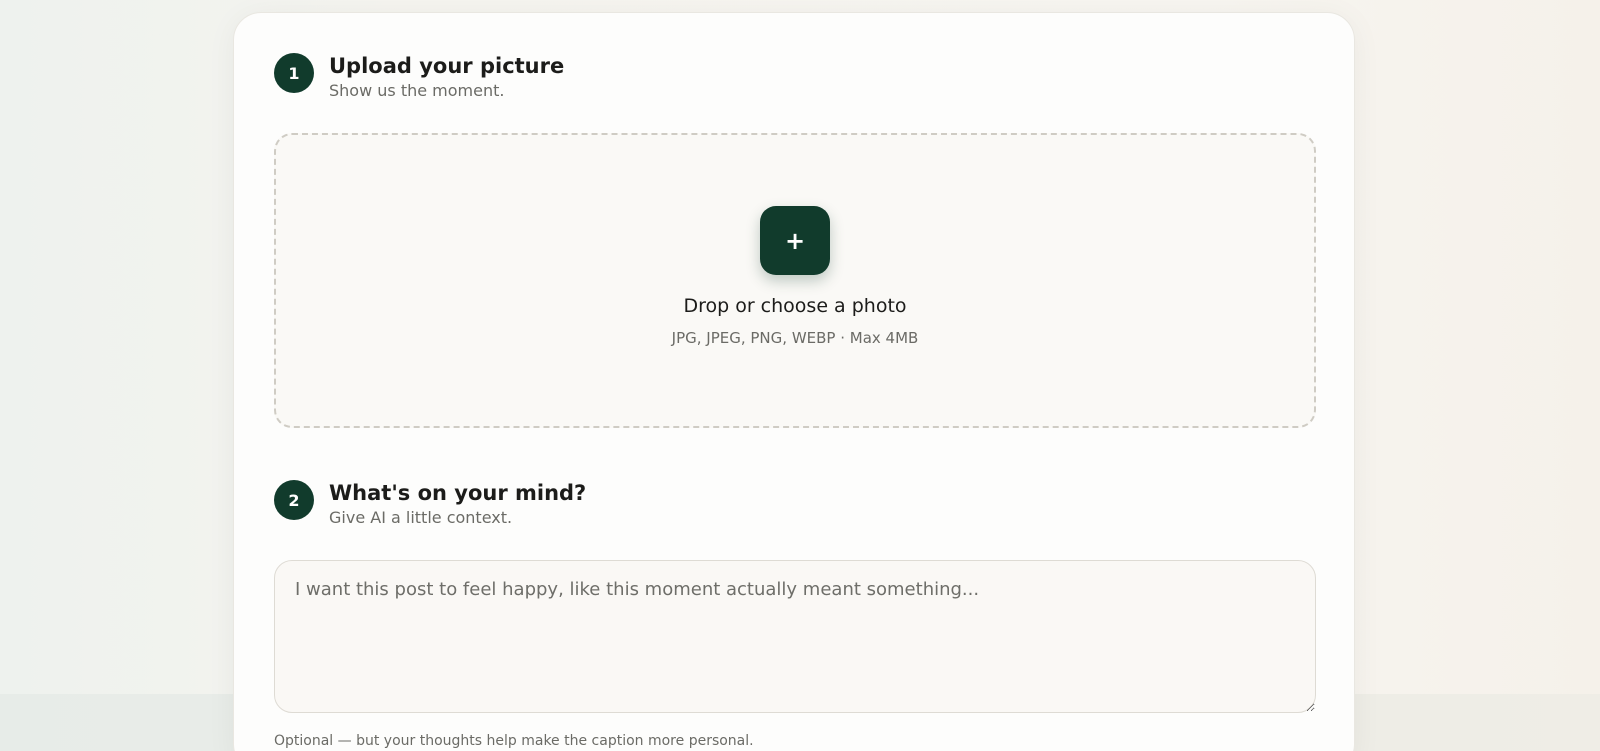  Describe the element at coordinates (795, 240) in the screenshot. I see `add-photo-button: +` at that location.